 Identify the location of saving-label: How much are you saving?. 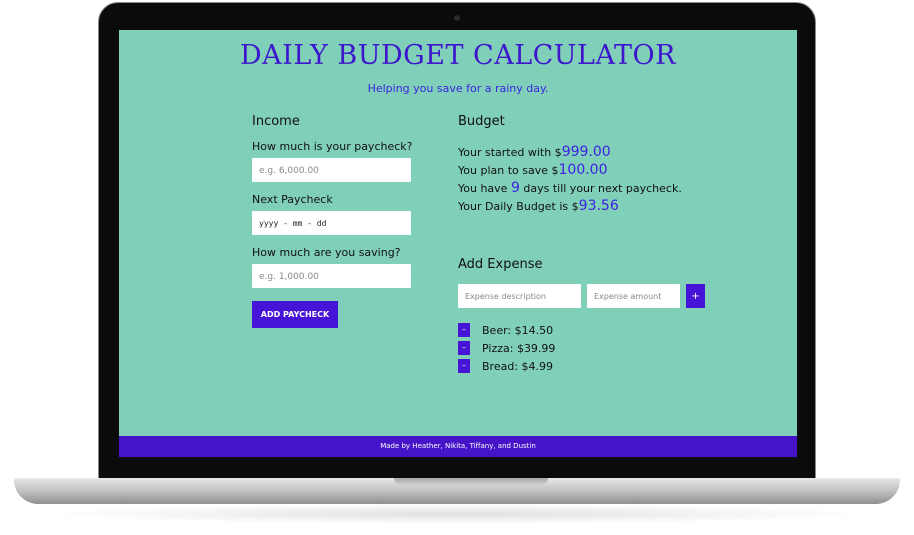
(326, 252).